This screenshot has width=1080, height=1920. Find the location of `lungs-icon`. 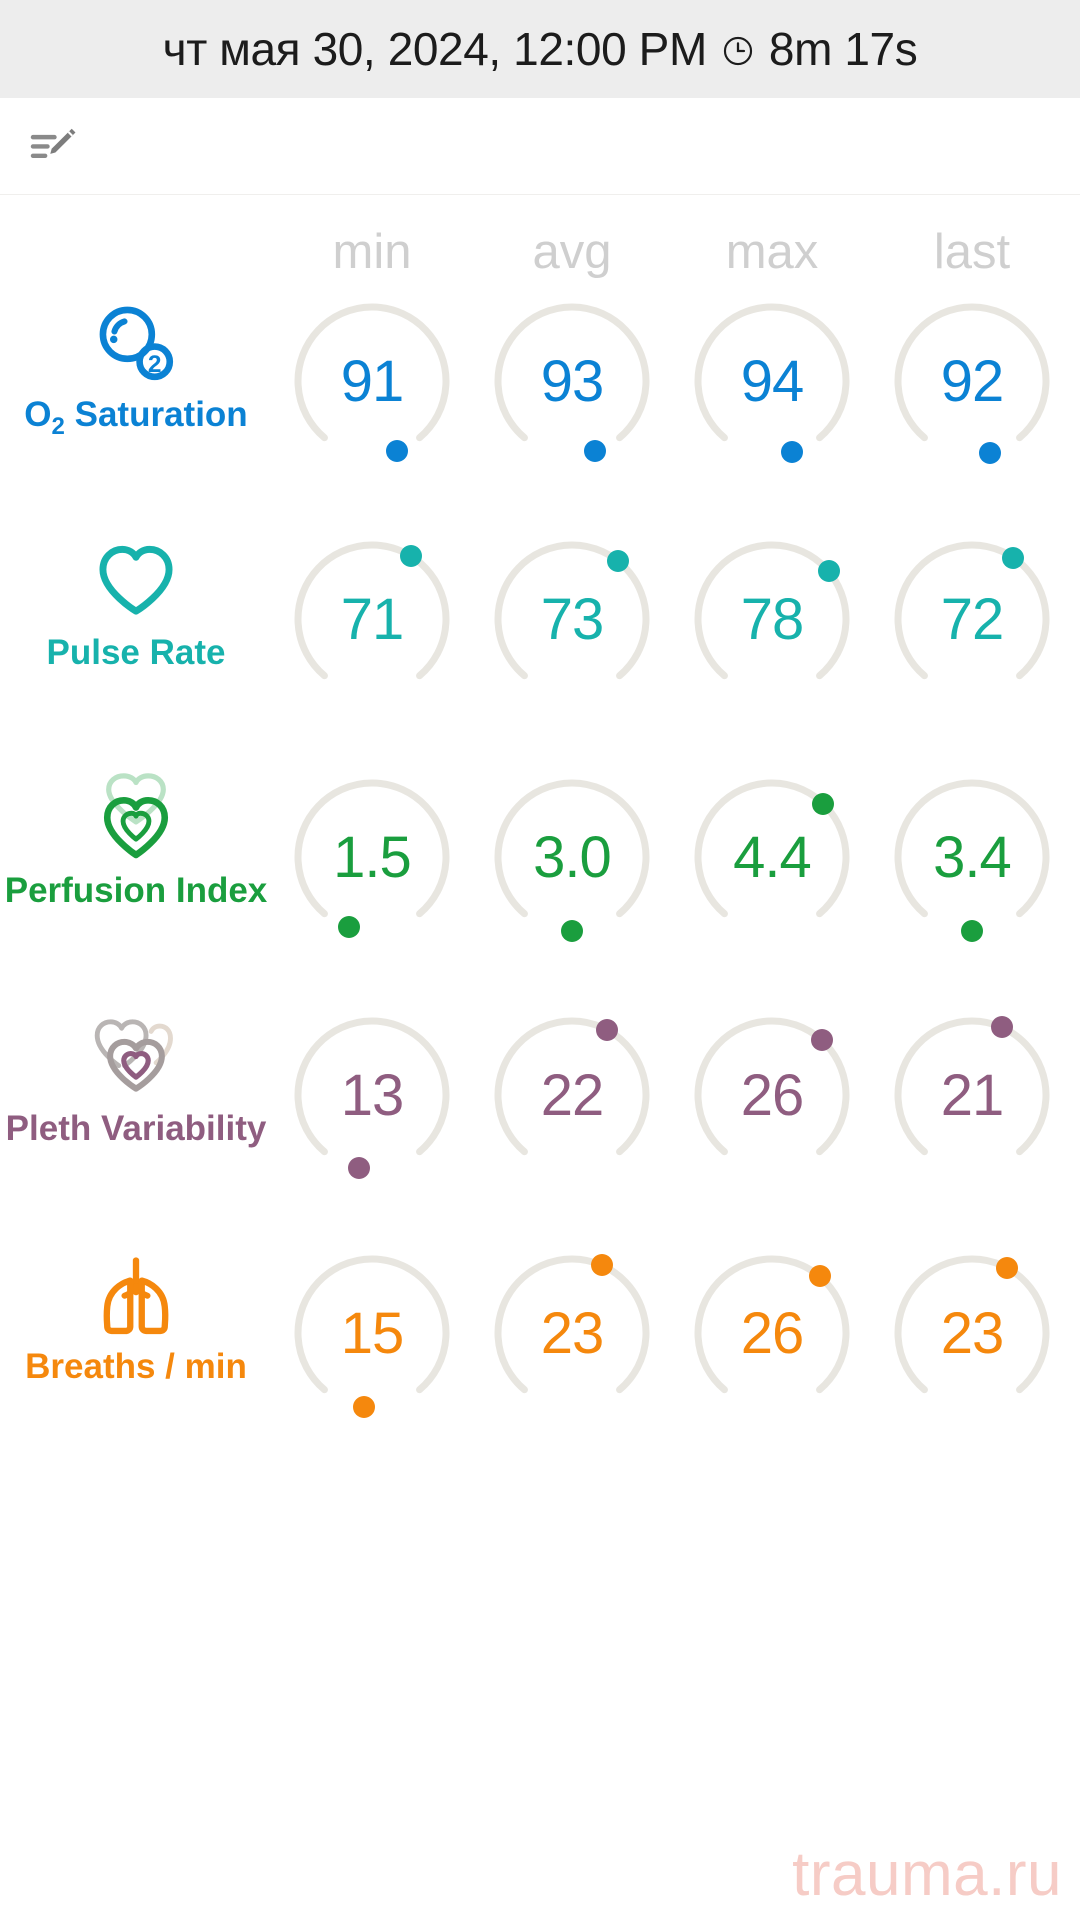

lungs-icon is located at coordinates (136, 1295).